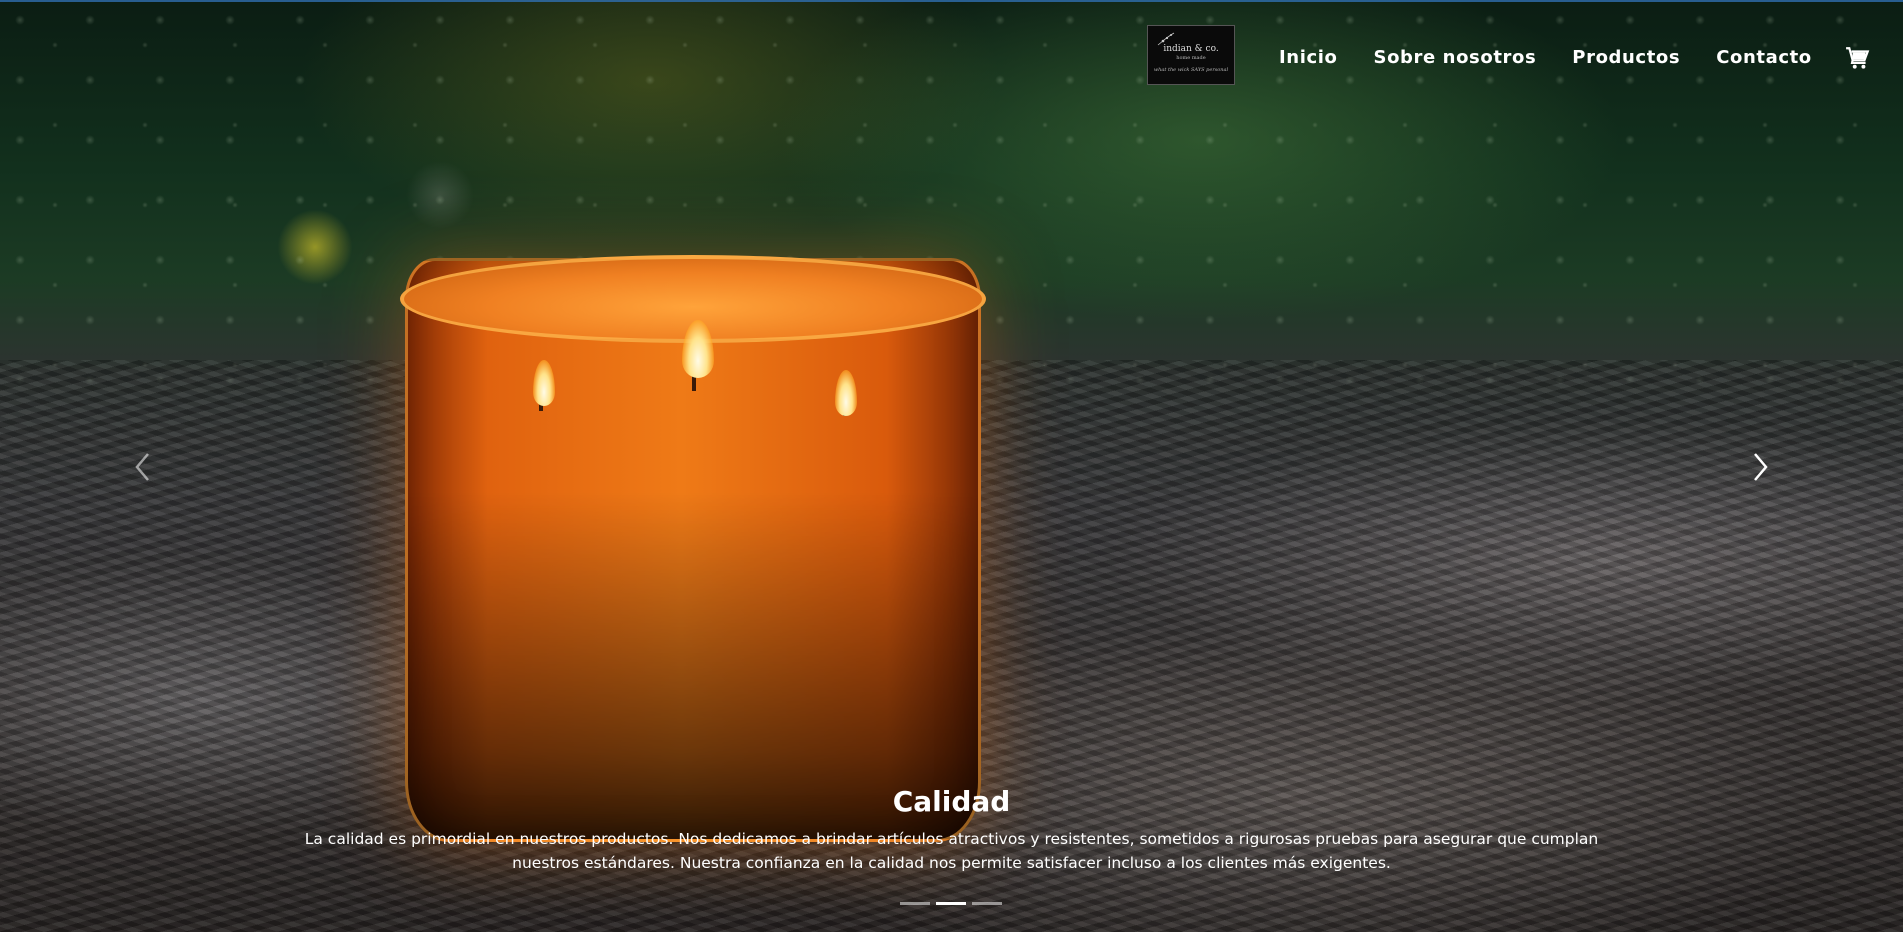 The height and width of the screenshot is (932, 1903). What do you see at coordinates (1563, 57) in the screenshot?
I see `nav-links: Inicio Sobre nosotros Productos Contacto` at bounding box center [1563, 57].